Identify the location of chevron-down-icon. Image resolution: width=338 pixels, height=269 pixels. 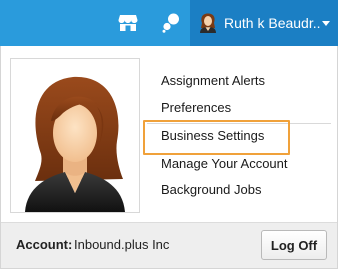
(326, 23).